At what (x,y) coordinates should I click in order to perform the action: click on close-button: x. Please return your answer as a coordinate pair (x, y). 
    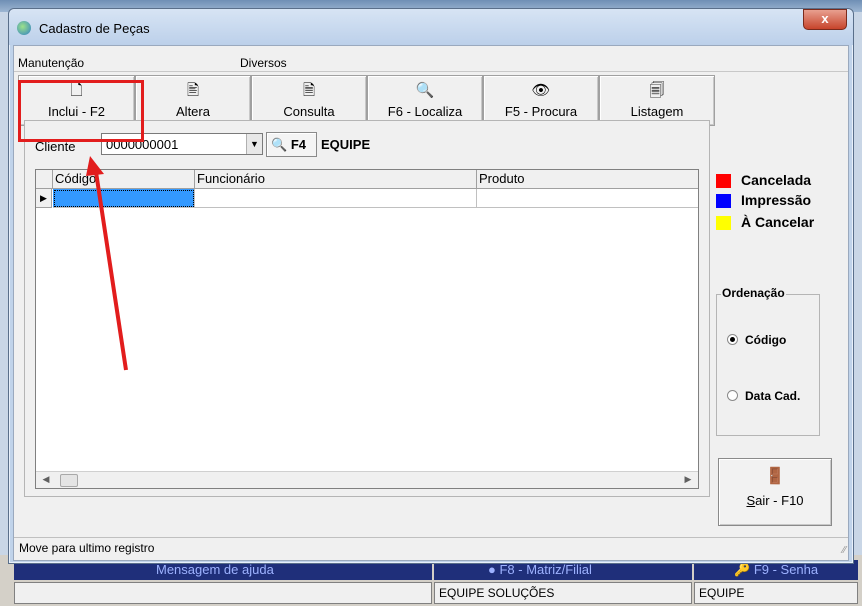
    Looking at the image, I should click on (825, 19).